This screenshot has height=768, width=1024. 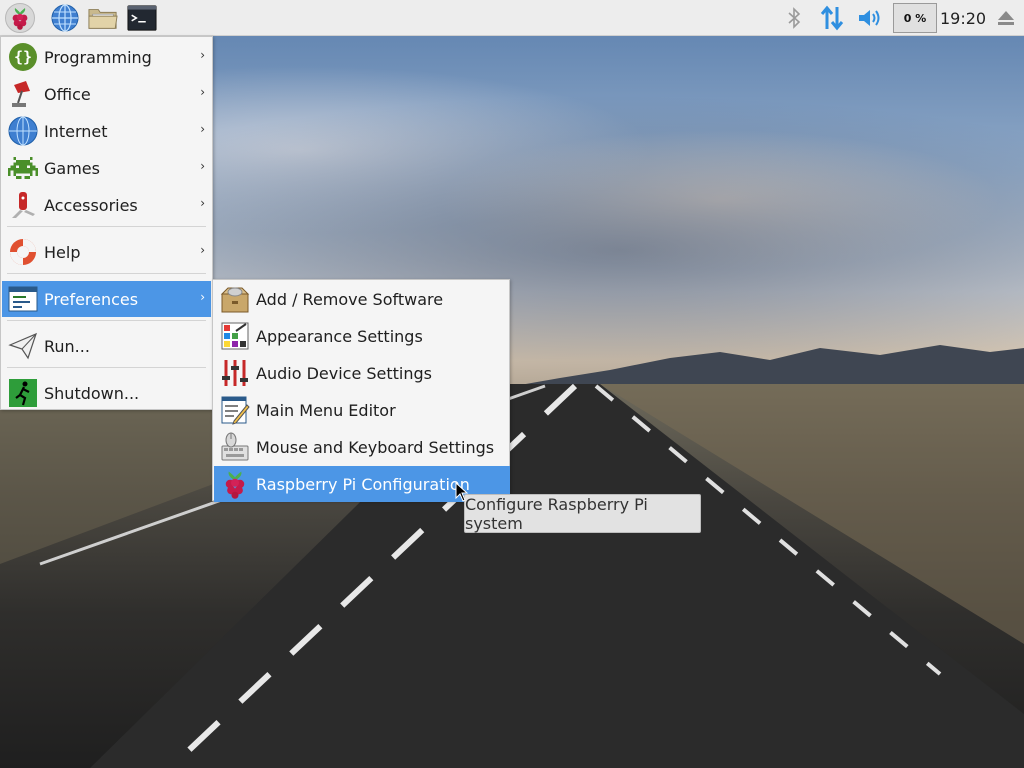 I want to click on tooltip: Configure Raspberry Pi system, so click(x=582, y=513).